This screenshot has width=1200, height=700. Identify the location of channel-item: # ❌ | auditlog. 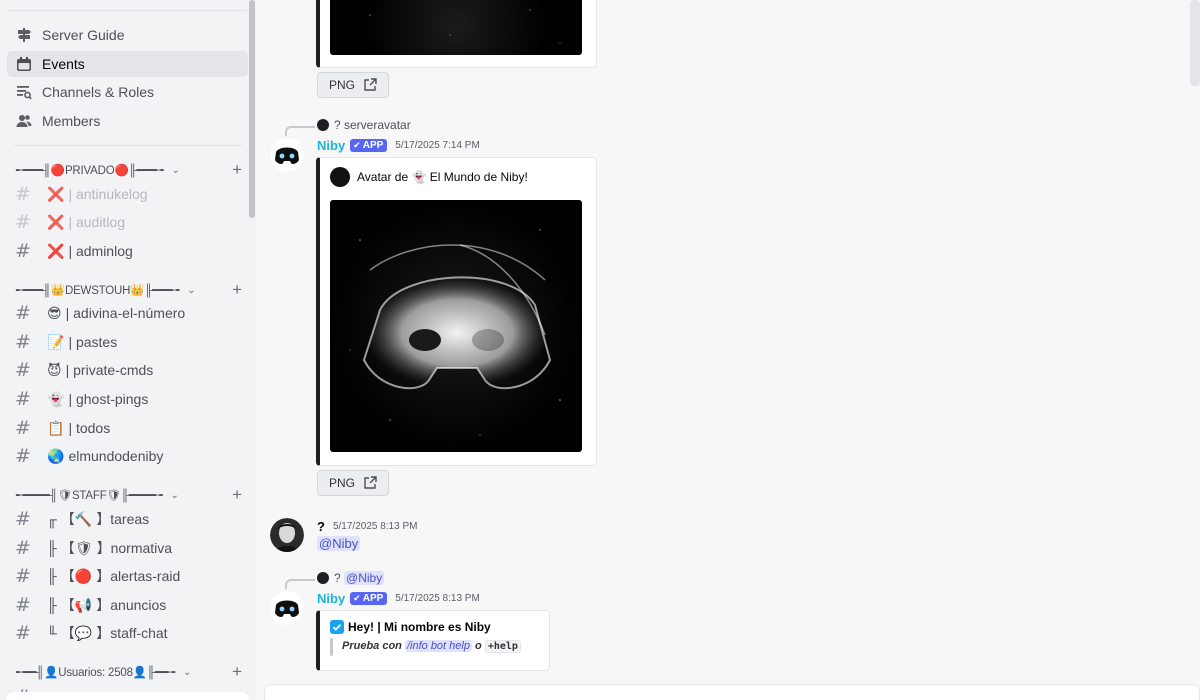
(127, 222).